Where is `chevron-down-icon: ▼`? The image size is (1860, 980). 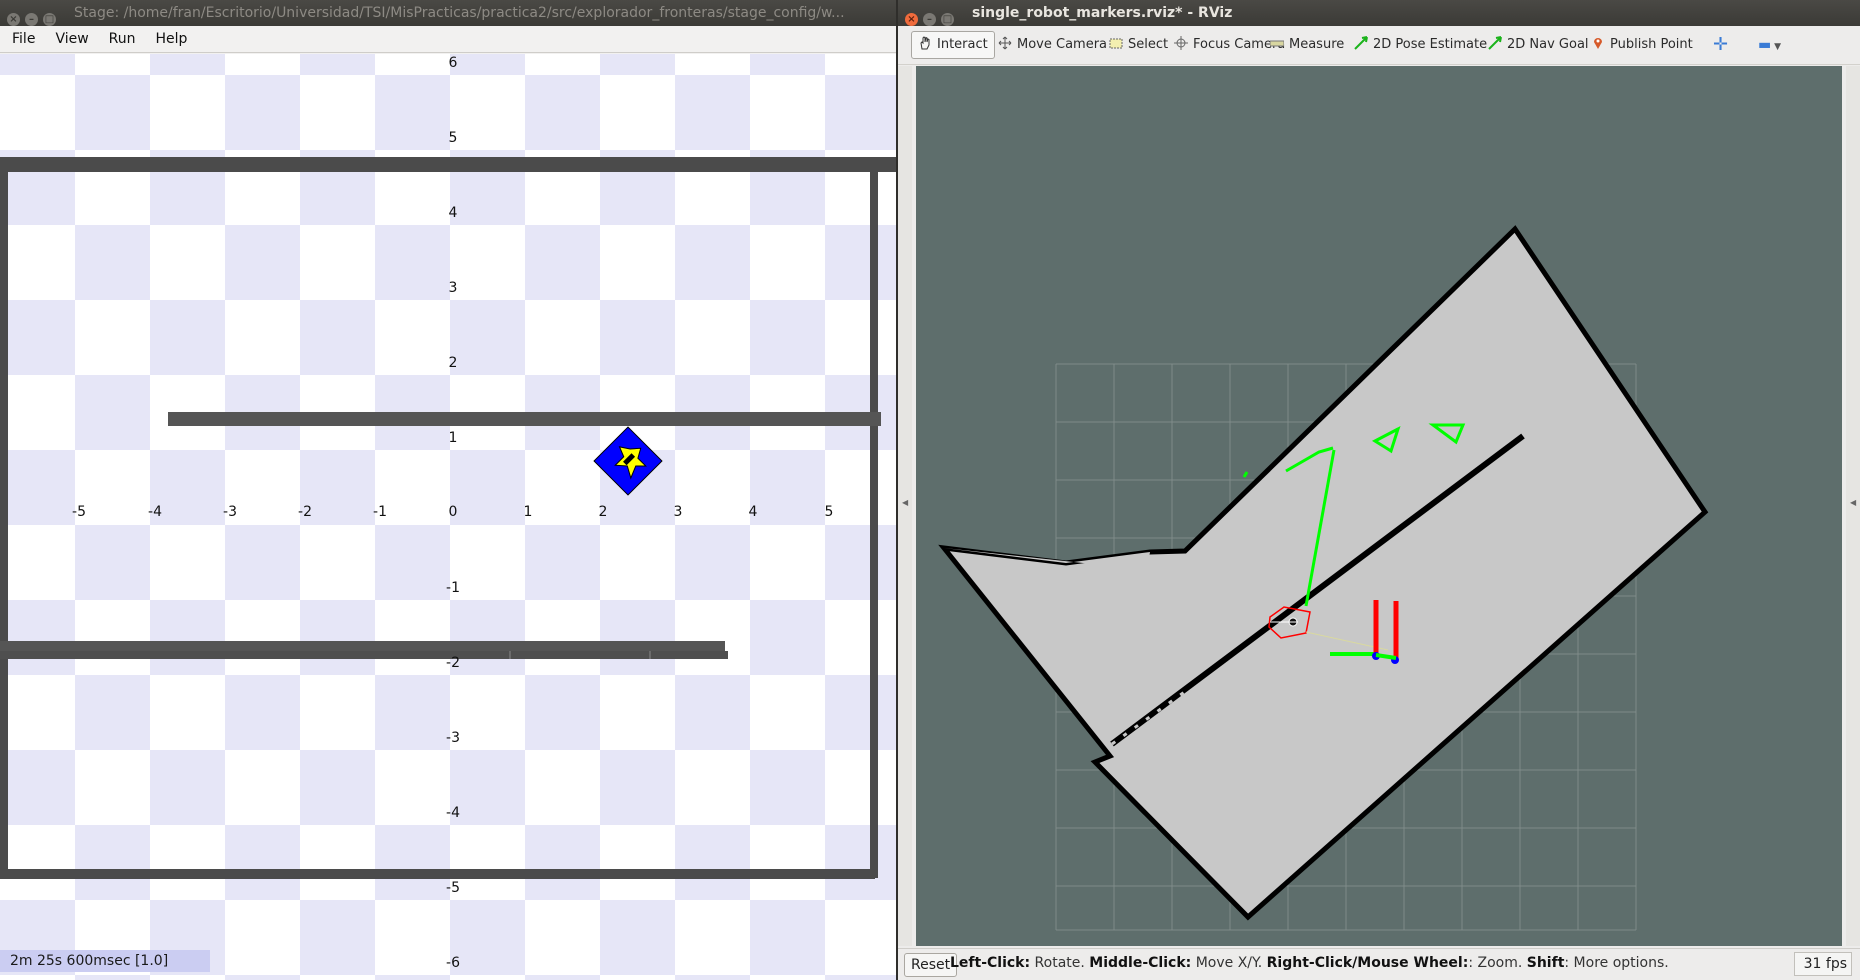
chevron-down-icon: ▼ is located at coordinates (1776, 47).